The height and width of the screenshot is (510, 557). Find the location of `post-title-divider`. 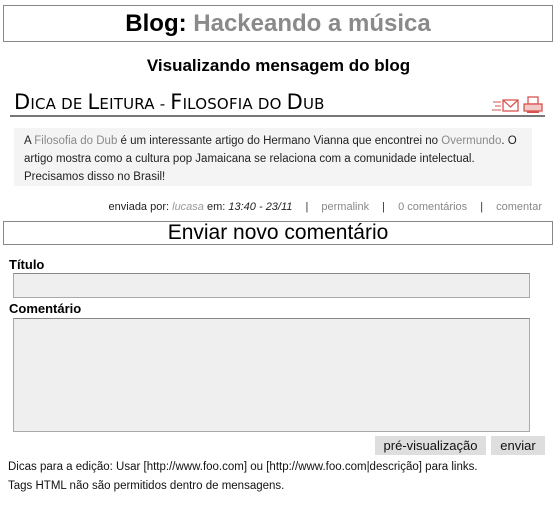

post-title-divider is located at coordinates (277, 116).